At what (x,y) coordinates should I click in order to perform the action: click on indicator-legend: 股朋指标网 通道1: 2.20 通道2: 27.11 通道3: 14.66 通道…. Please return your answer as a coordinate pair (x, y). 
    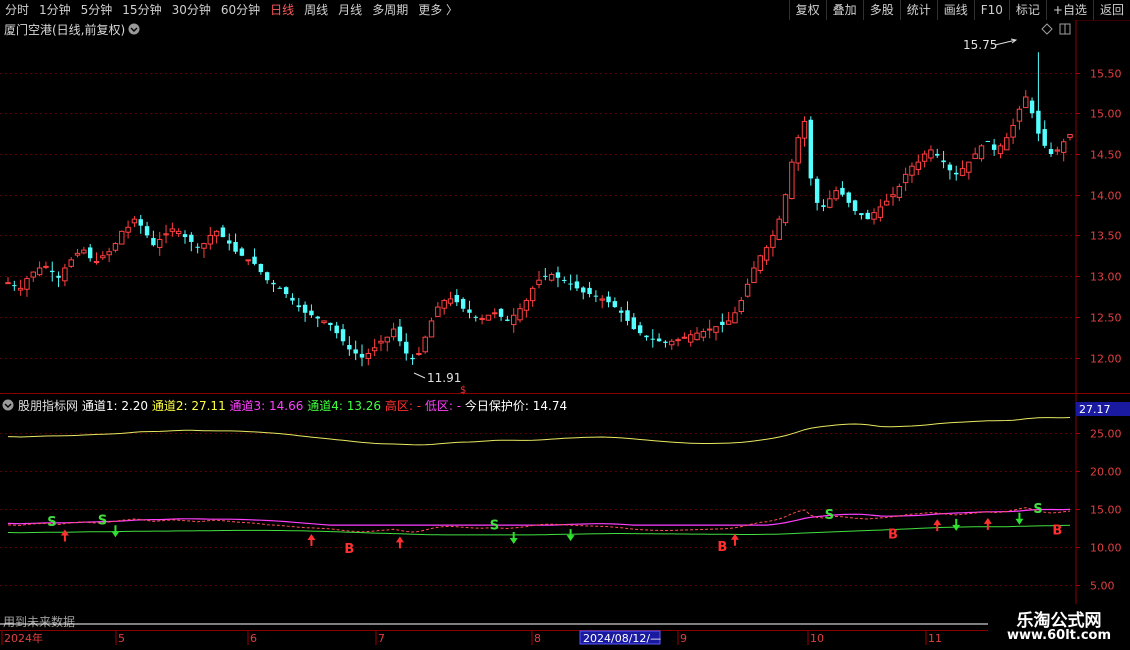
    Looking at the image, I should click on (292, 405).